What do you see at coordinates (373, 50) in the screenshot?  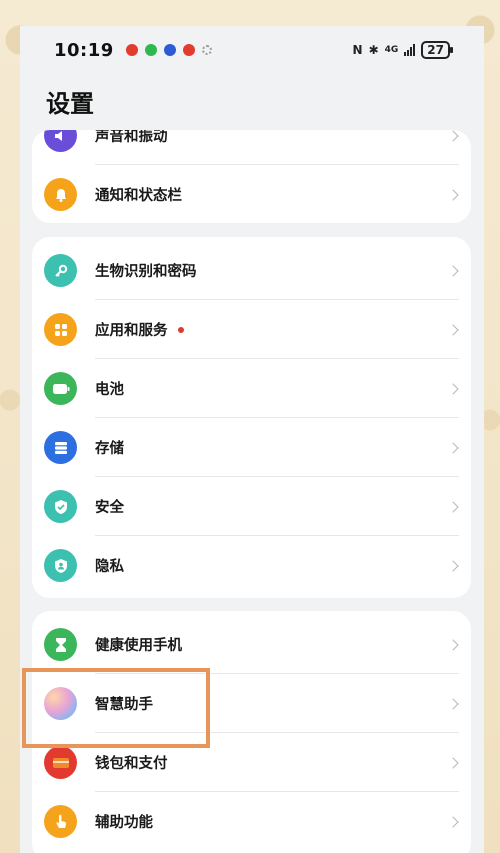 I see `bluetooth-icon: ✱` at bounding box center [373, 50].